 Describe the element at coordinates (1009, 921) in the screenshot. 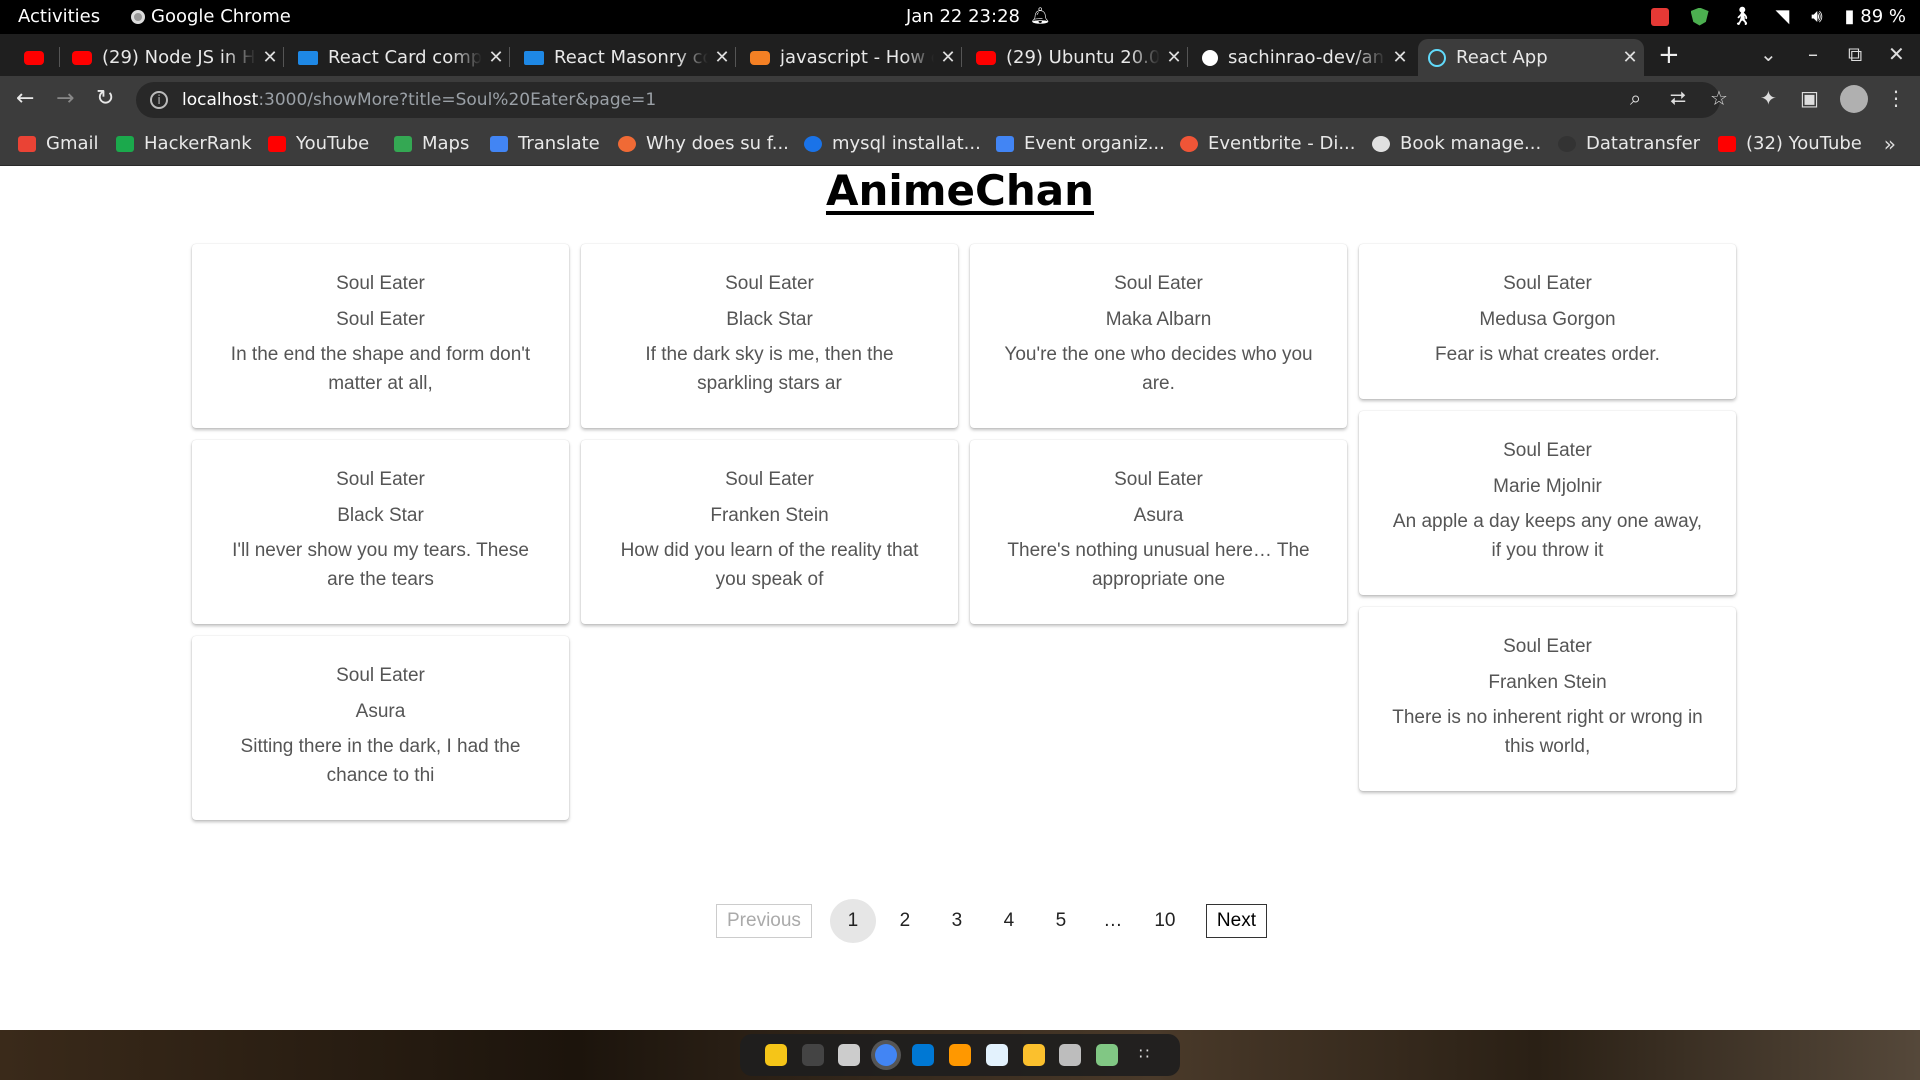

I see `page-4-button: 4` at that location.